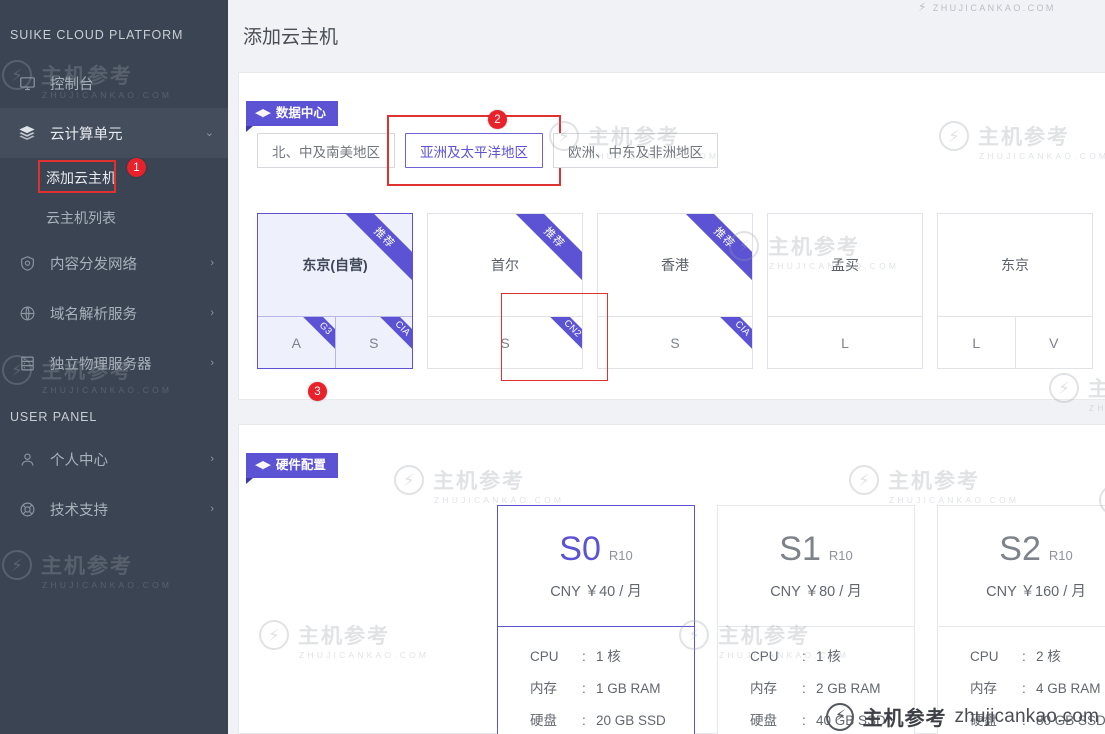  What do you see at coordinates (764, 656) in the screenshot?
I see `spec-key: CPU` at bounding box center [764, 656].